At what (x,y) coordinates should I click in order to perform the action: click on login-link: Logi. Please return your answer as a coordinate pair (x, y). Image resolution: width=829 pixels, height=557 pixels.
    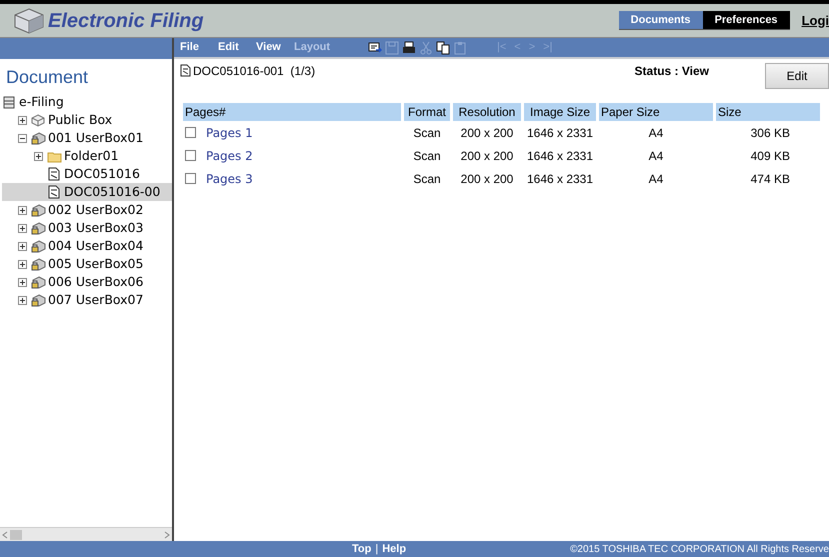
    Looking at the image, I should click on (815, 20).